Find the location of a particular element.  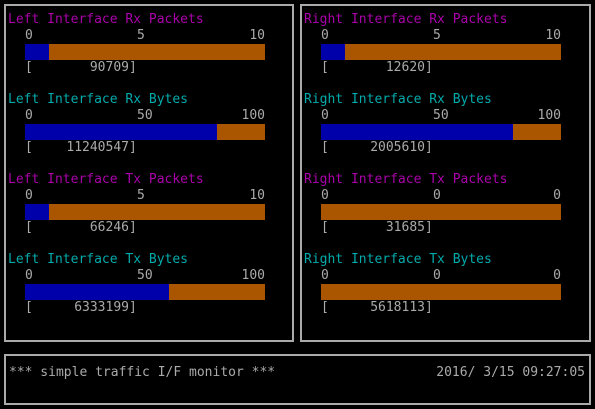

gauge-title: Right Interface Tx Packets is located at coordinates (406, 179).